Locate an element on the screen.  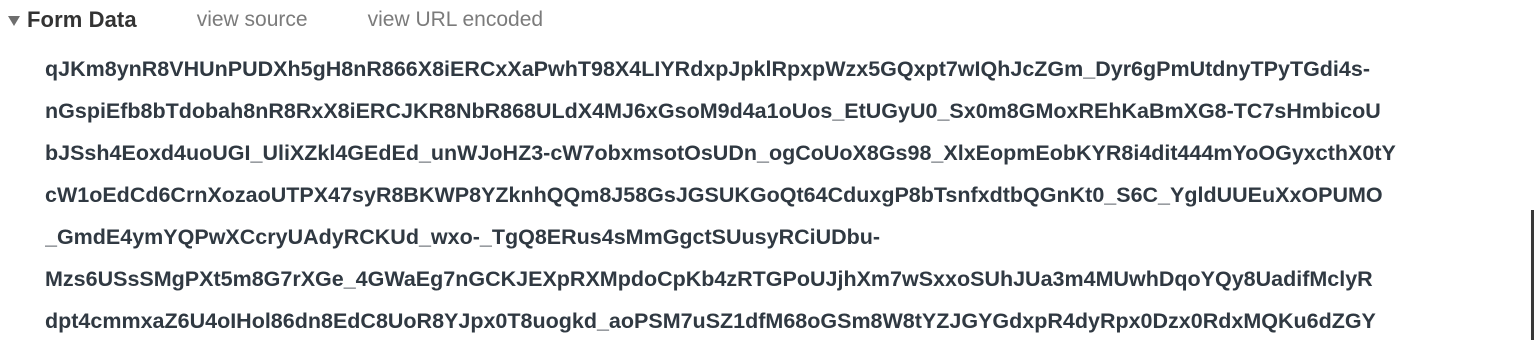
disclosure-triangle-icon is located at coordinates (14, 21).